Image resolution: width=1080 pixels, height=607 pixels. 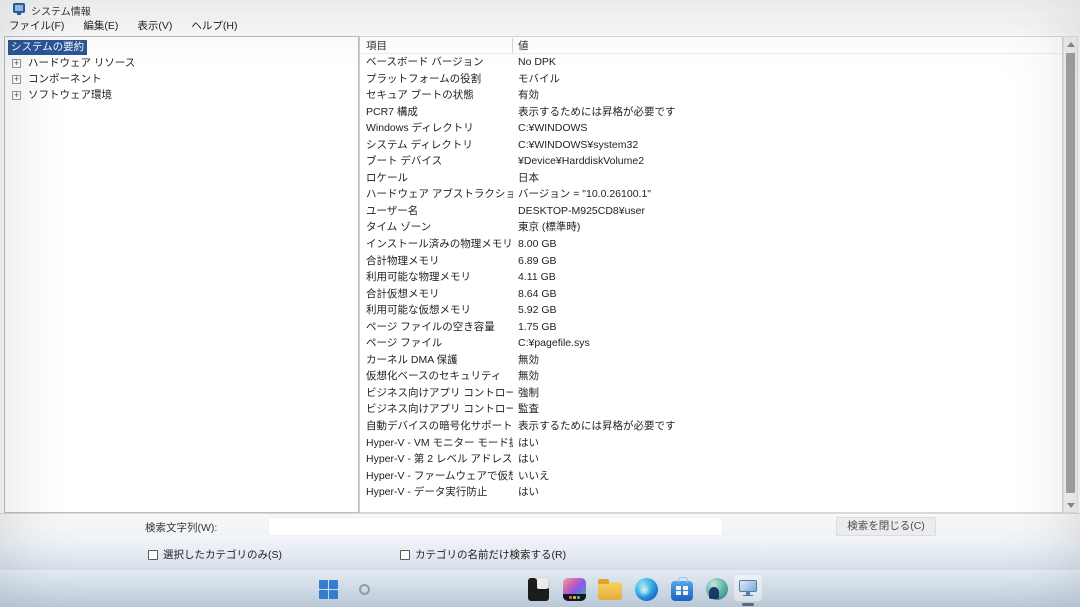 I want to click on scrollbar-thumb, so click(x=1070, y=273).